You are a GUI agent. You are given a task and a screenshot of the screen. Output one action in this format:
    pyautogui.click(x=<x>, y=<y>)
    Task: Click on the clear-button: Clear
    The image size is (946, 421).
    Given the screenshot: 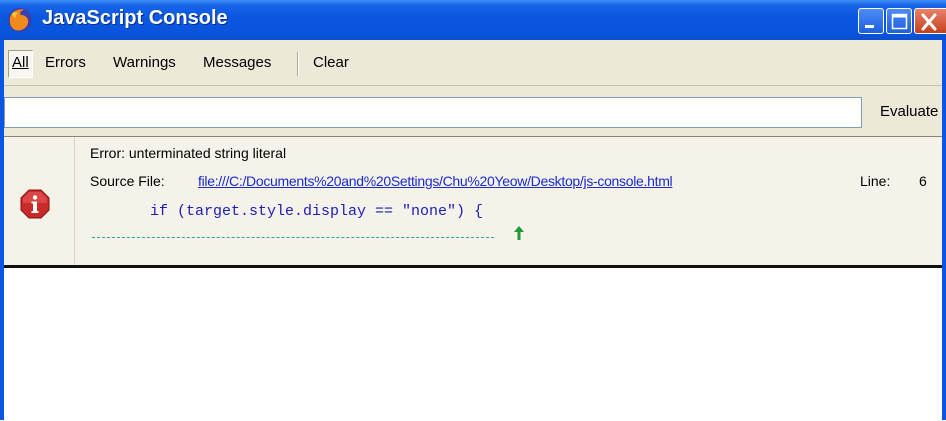 What is the action you would take?
    pyautogui.click(x=331, y=63)
    